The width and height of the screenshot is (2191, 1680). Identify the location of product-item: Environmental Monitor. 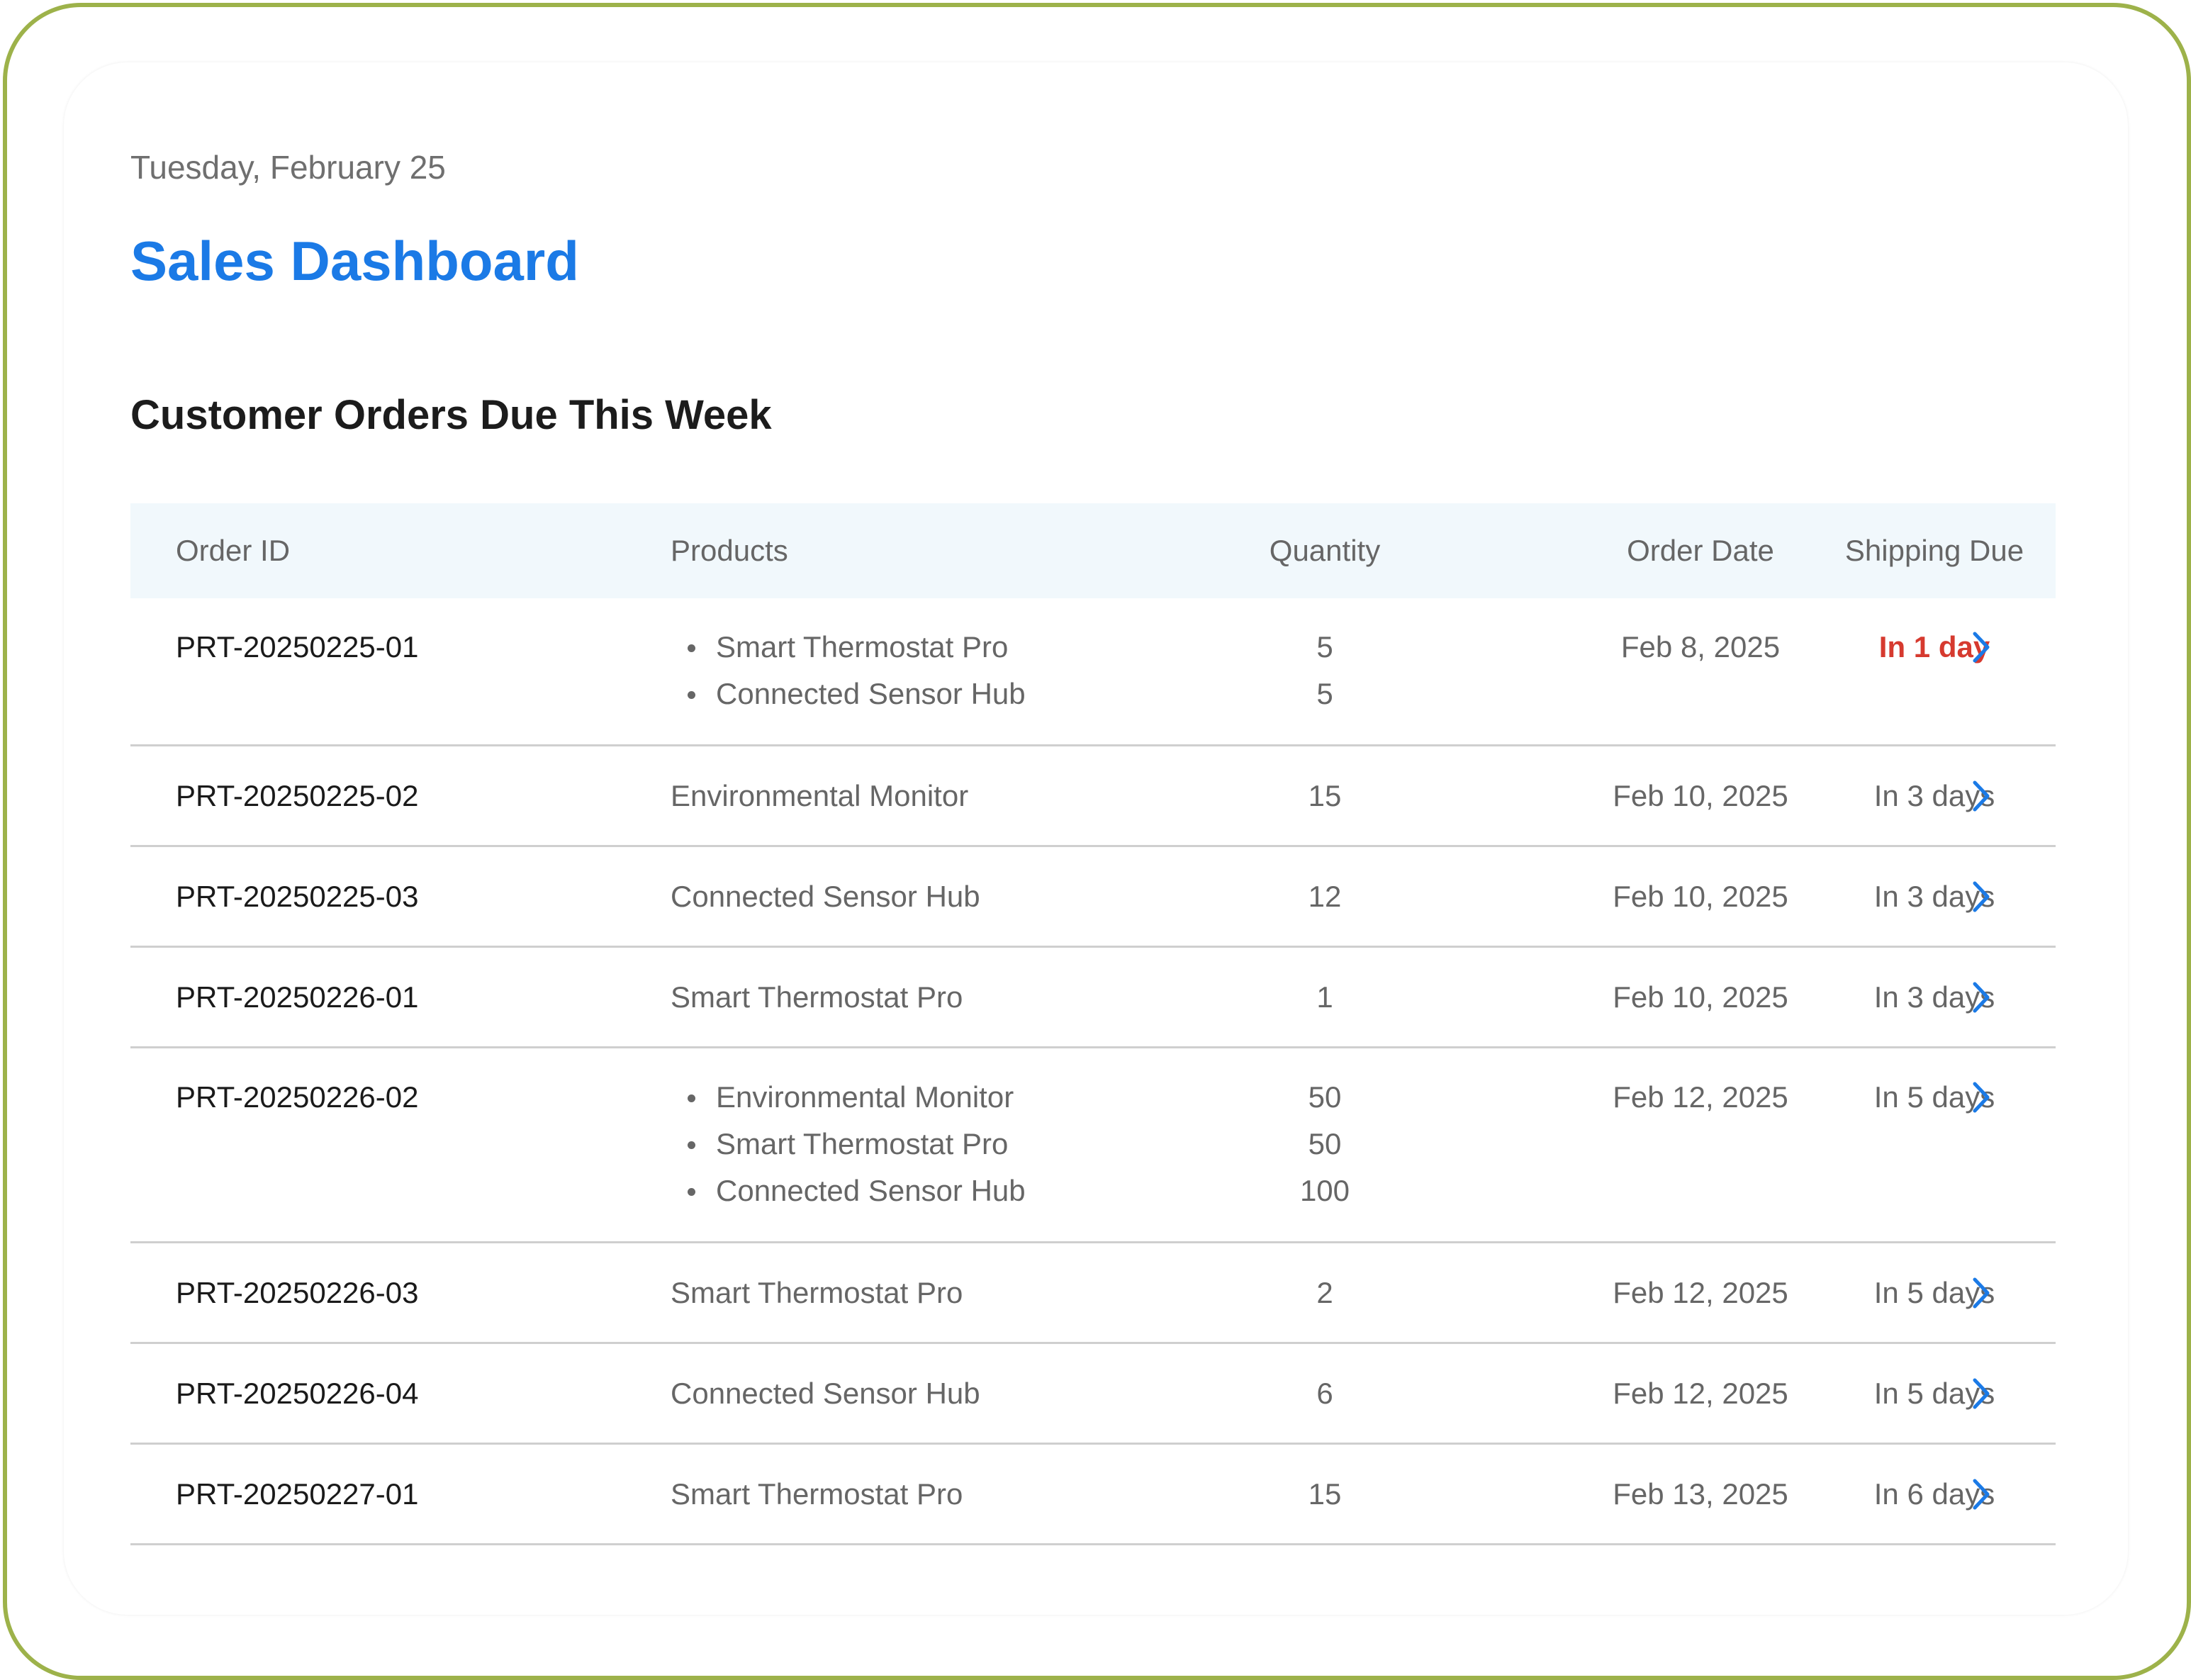
(848, 1097).